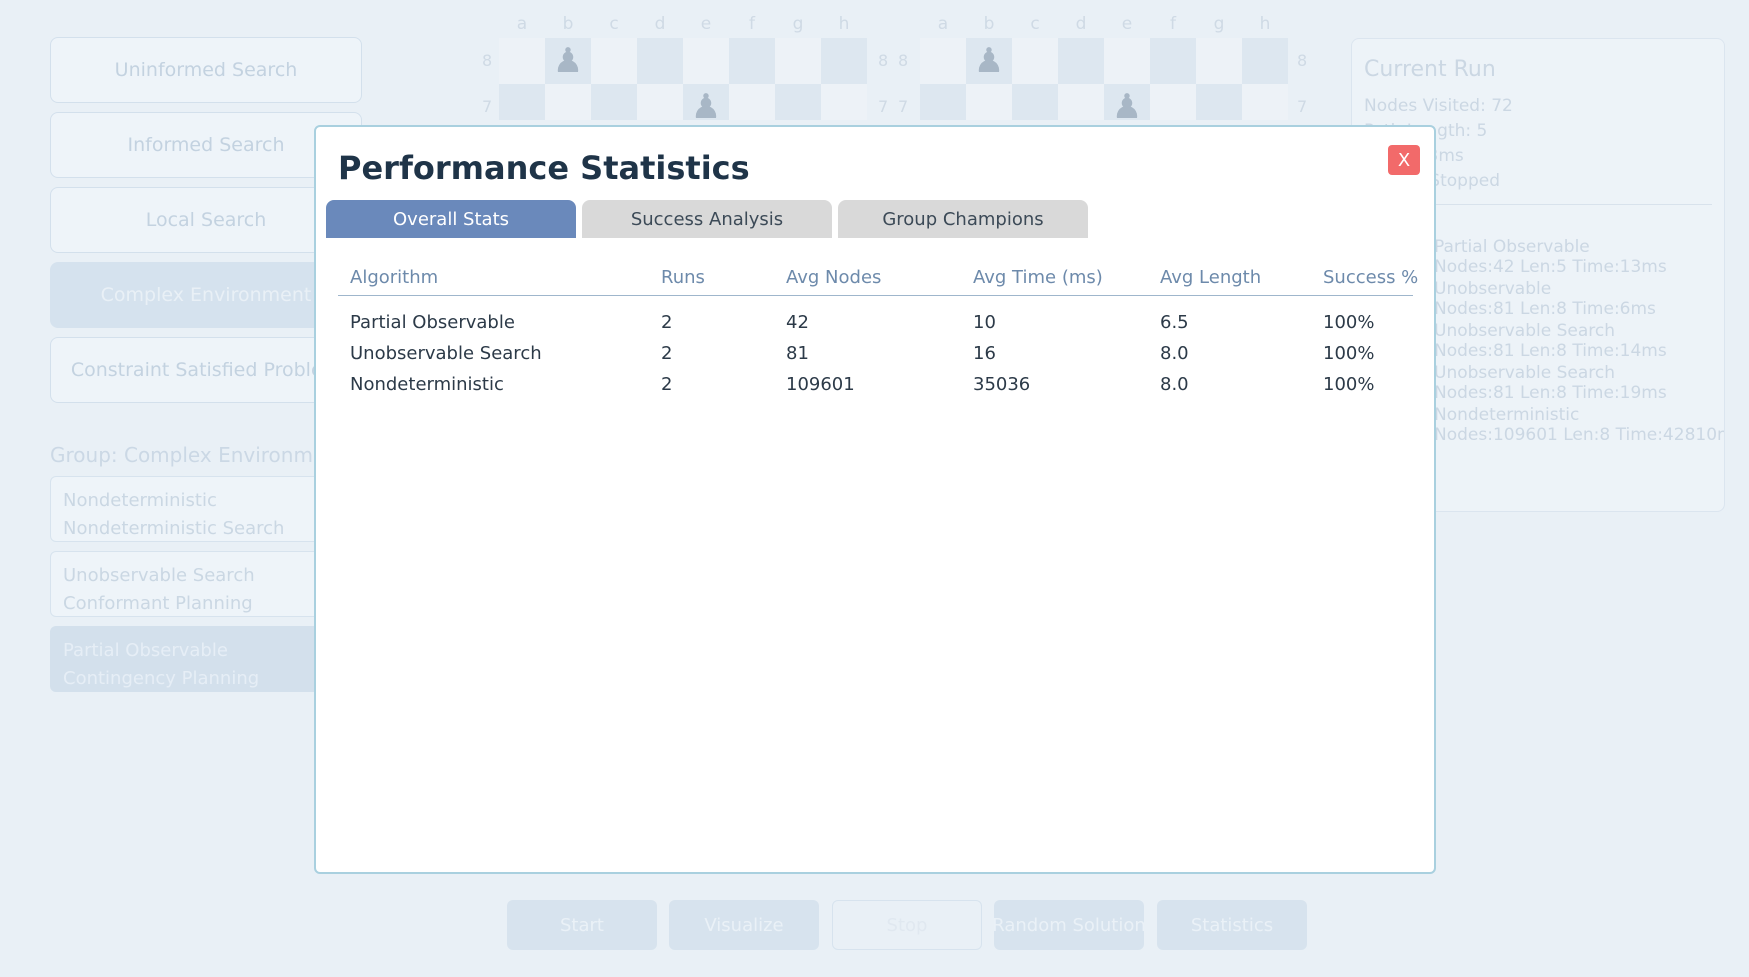 Image resolution: width=1749 pixels, height=977 pixels. I want to click on current-run-title: Current Run, so click(1430, 69).